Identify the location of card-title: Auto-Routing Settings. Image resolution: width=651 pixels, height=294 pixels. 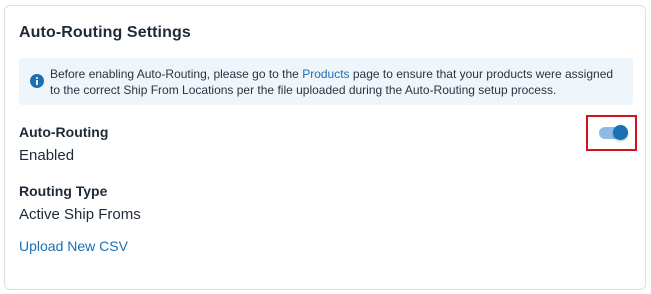
(105, 32).